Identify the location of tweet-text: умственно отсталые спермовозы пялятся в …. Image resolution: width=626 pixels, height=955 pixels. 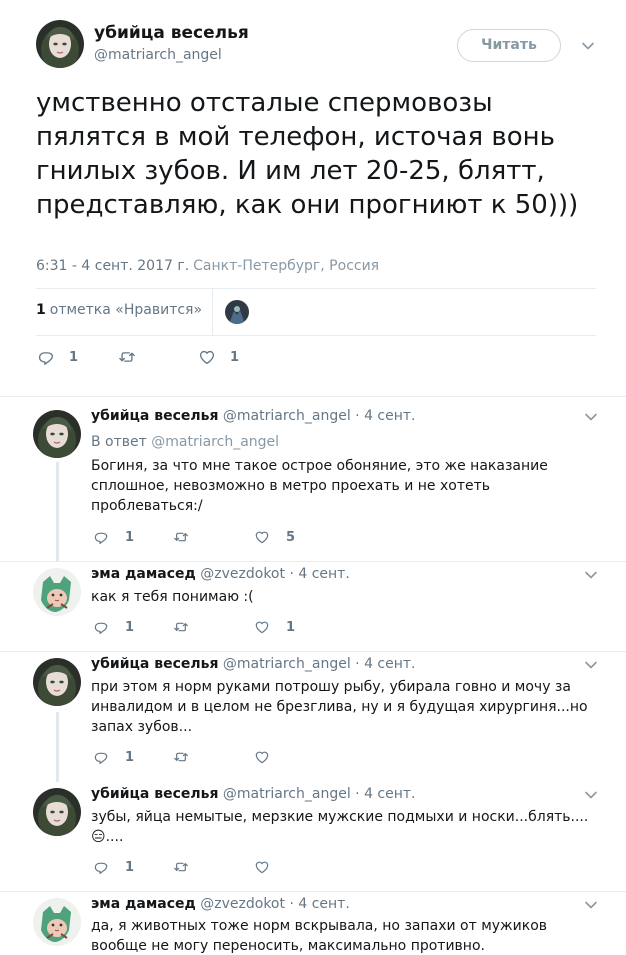
(307, 154).